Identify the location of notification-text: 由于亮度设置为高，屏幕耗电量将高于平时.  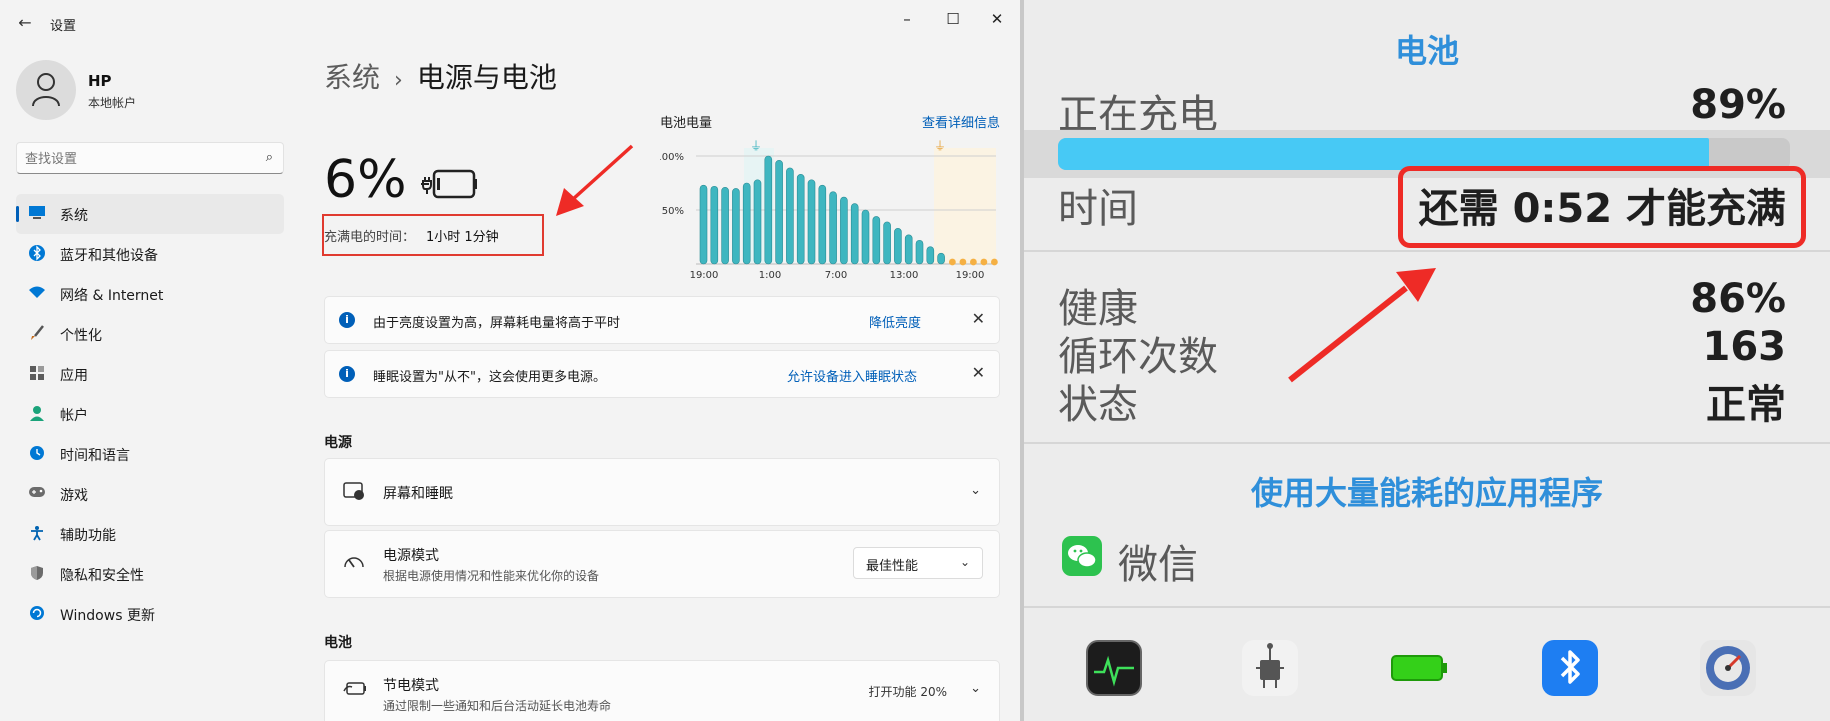
(497, 323).